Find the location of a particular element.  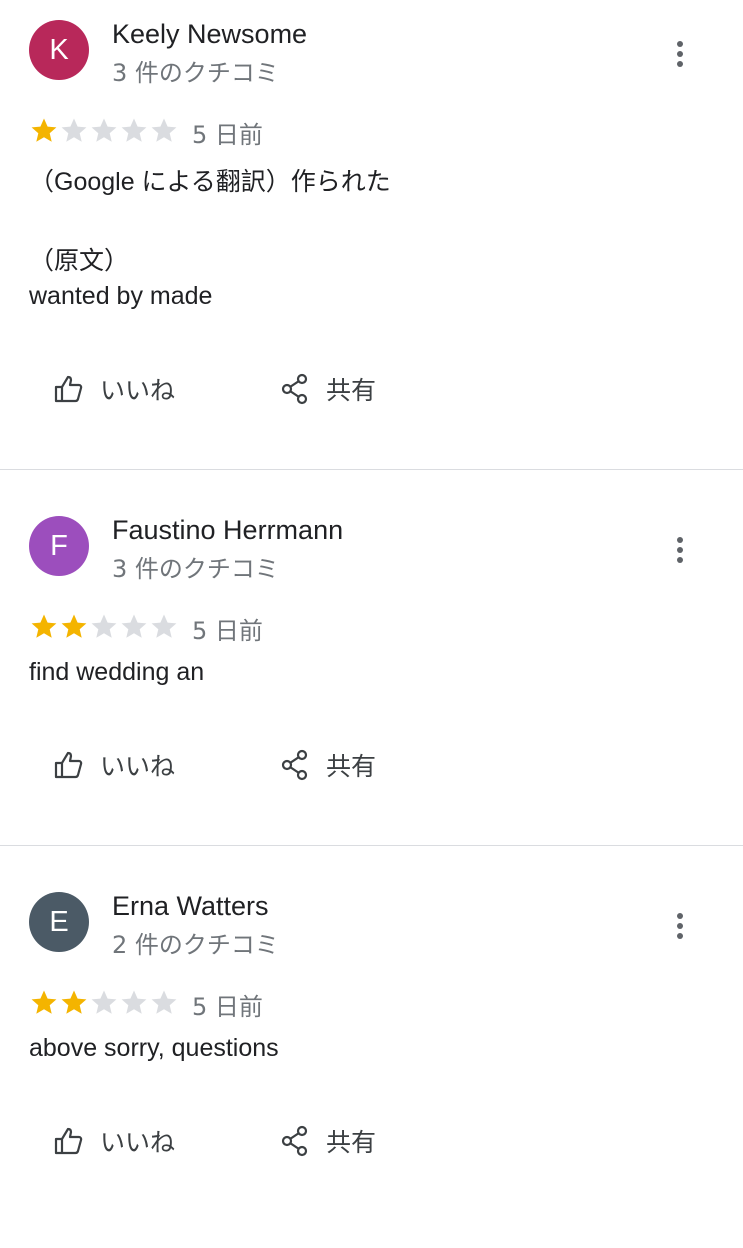

author-name: Erna Watters is located at coordinates (190, 906).